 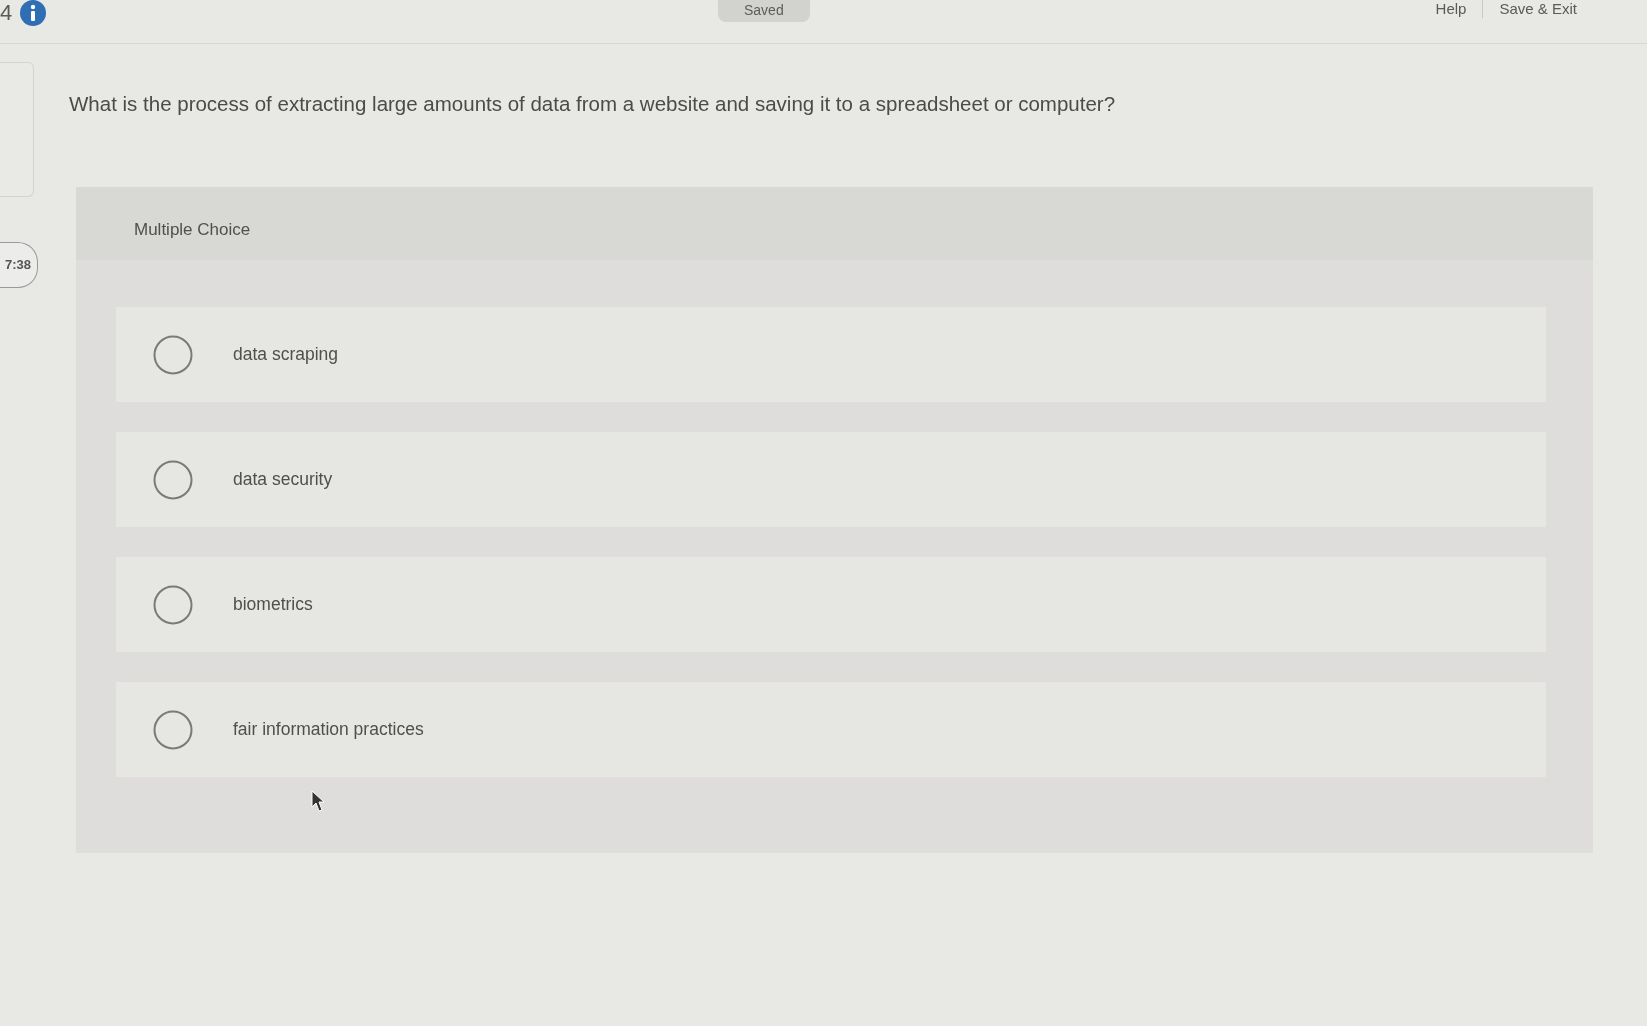 What do you see at coordinates (192, 229) in the screenshot?
I see `question-type-label: Multiple Choice` at bounding box center [192, 229].